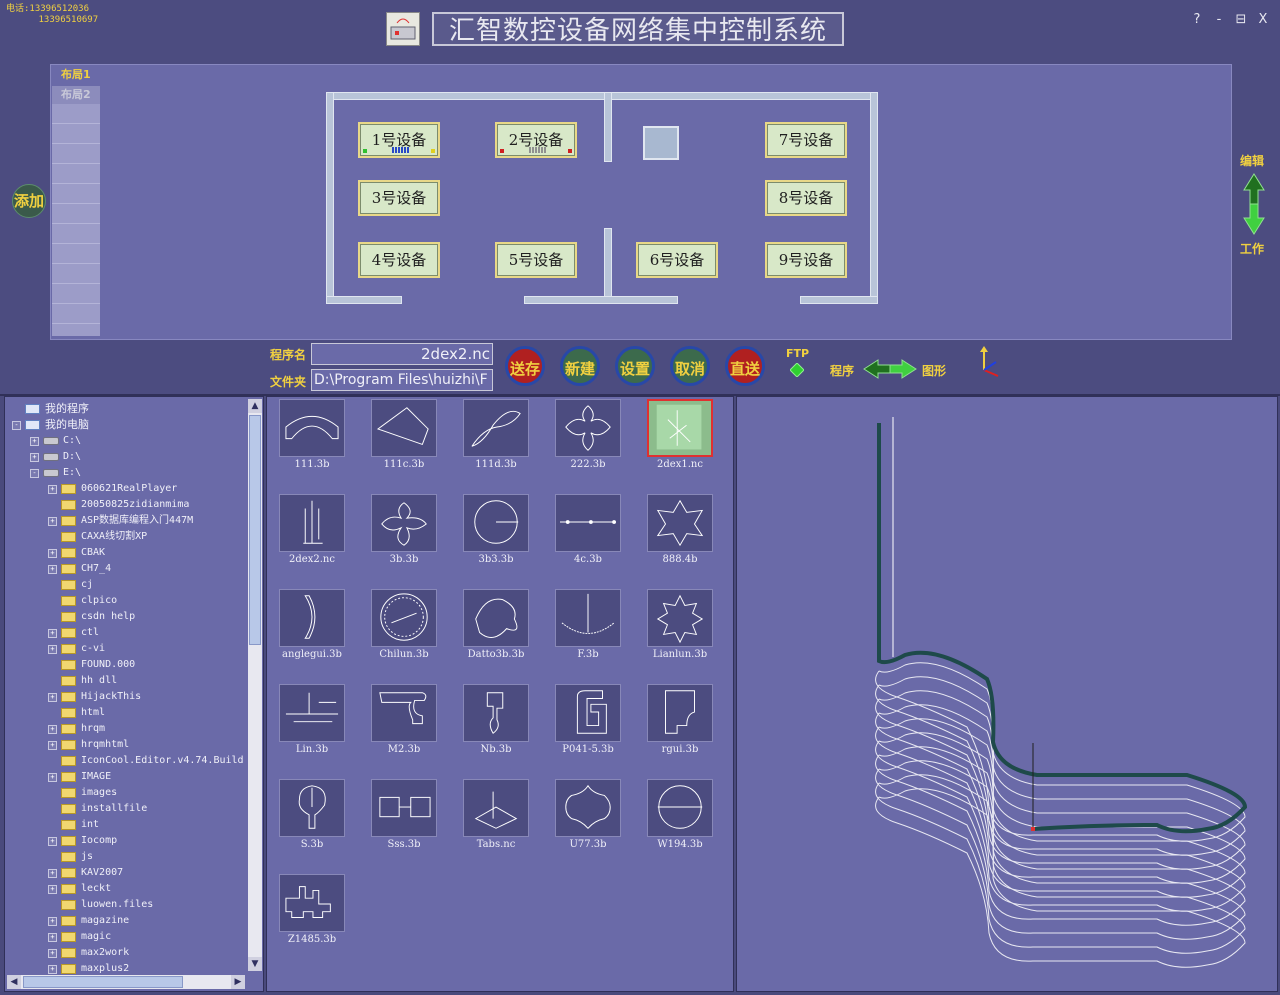  Describe the element at coordinates (588, 844) in the screenshot. I see `file-name: U77.3b` at that location.